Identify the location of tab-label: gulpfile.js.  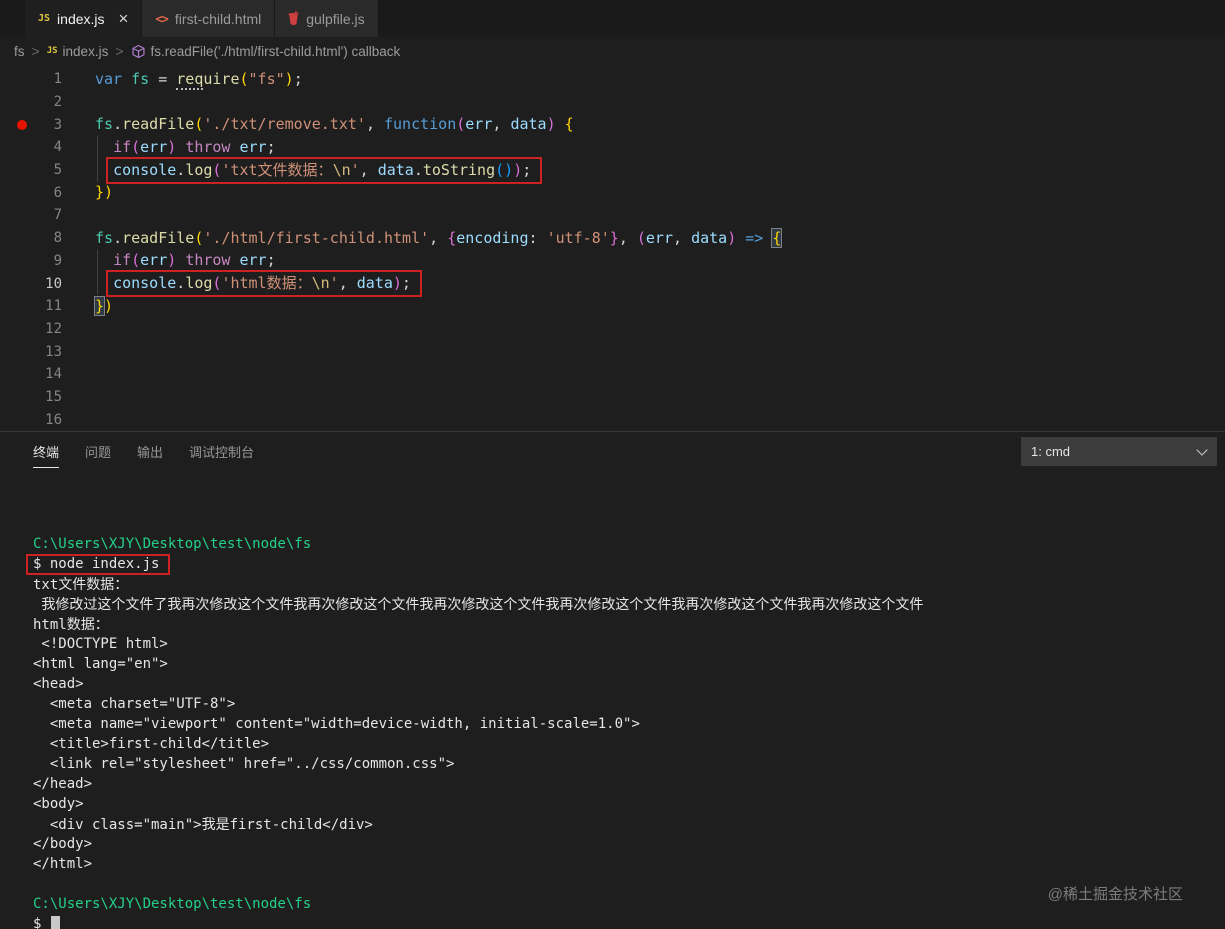
(335, 18).